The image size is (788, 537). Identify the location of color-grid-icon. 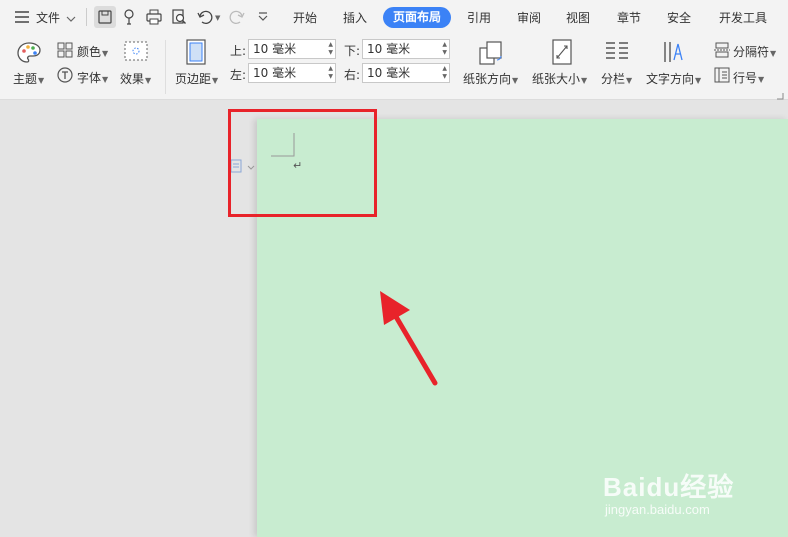
(65, 51).